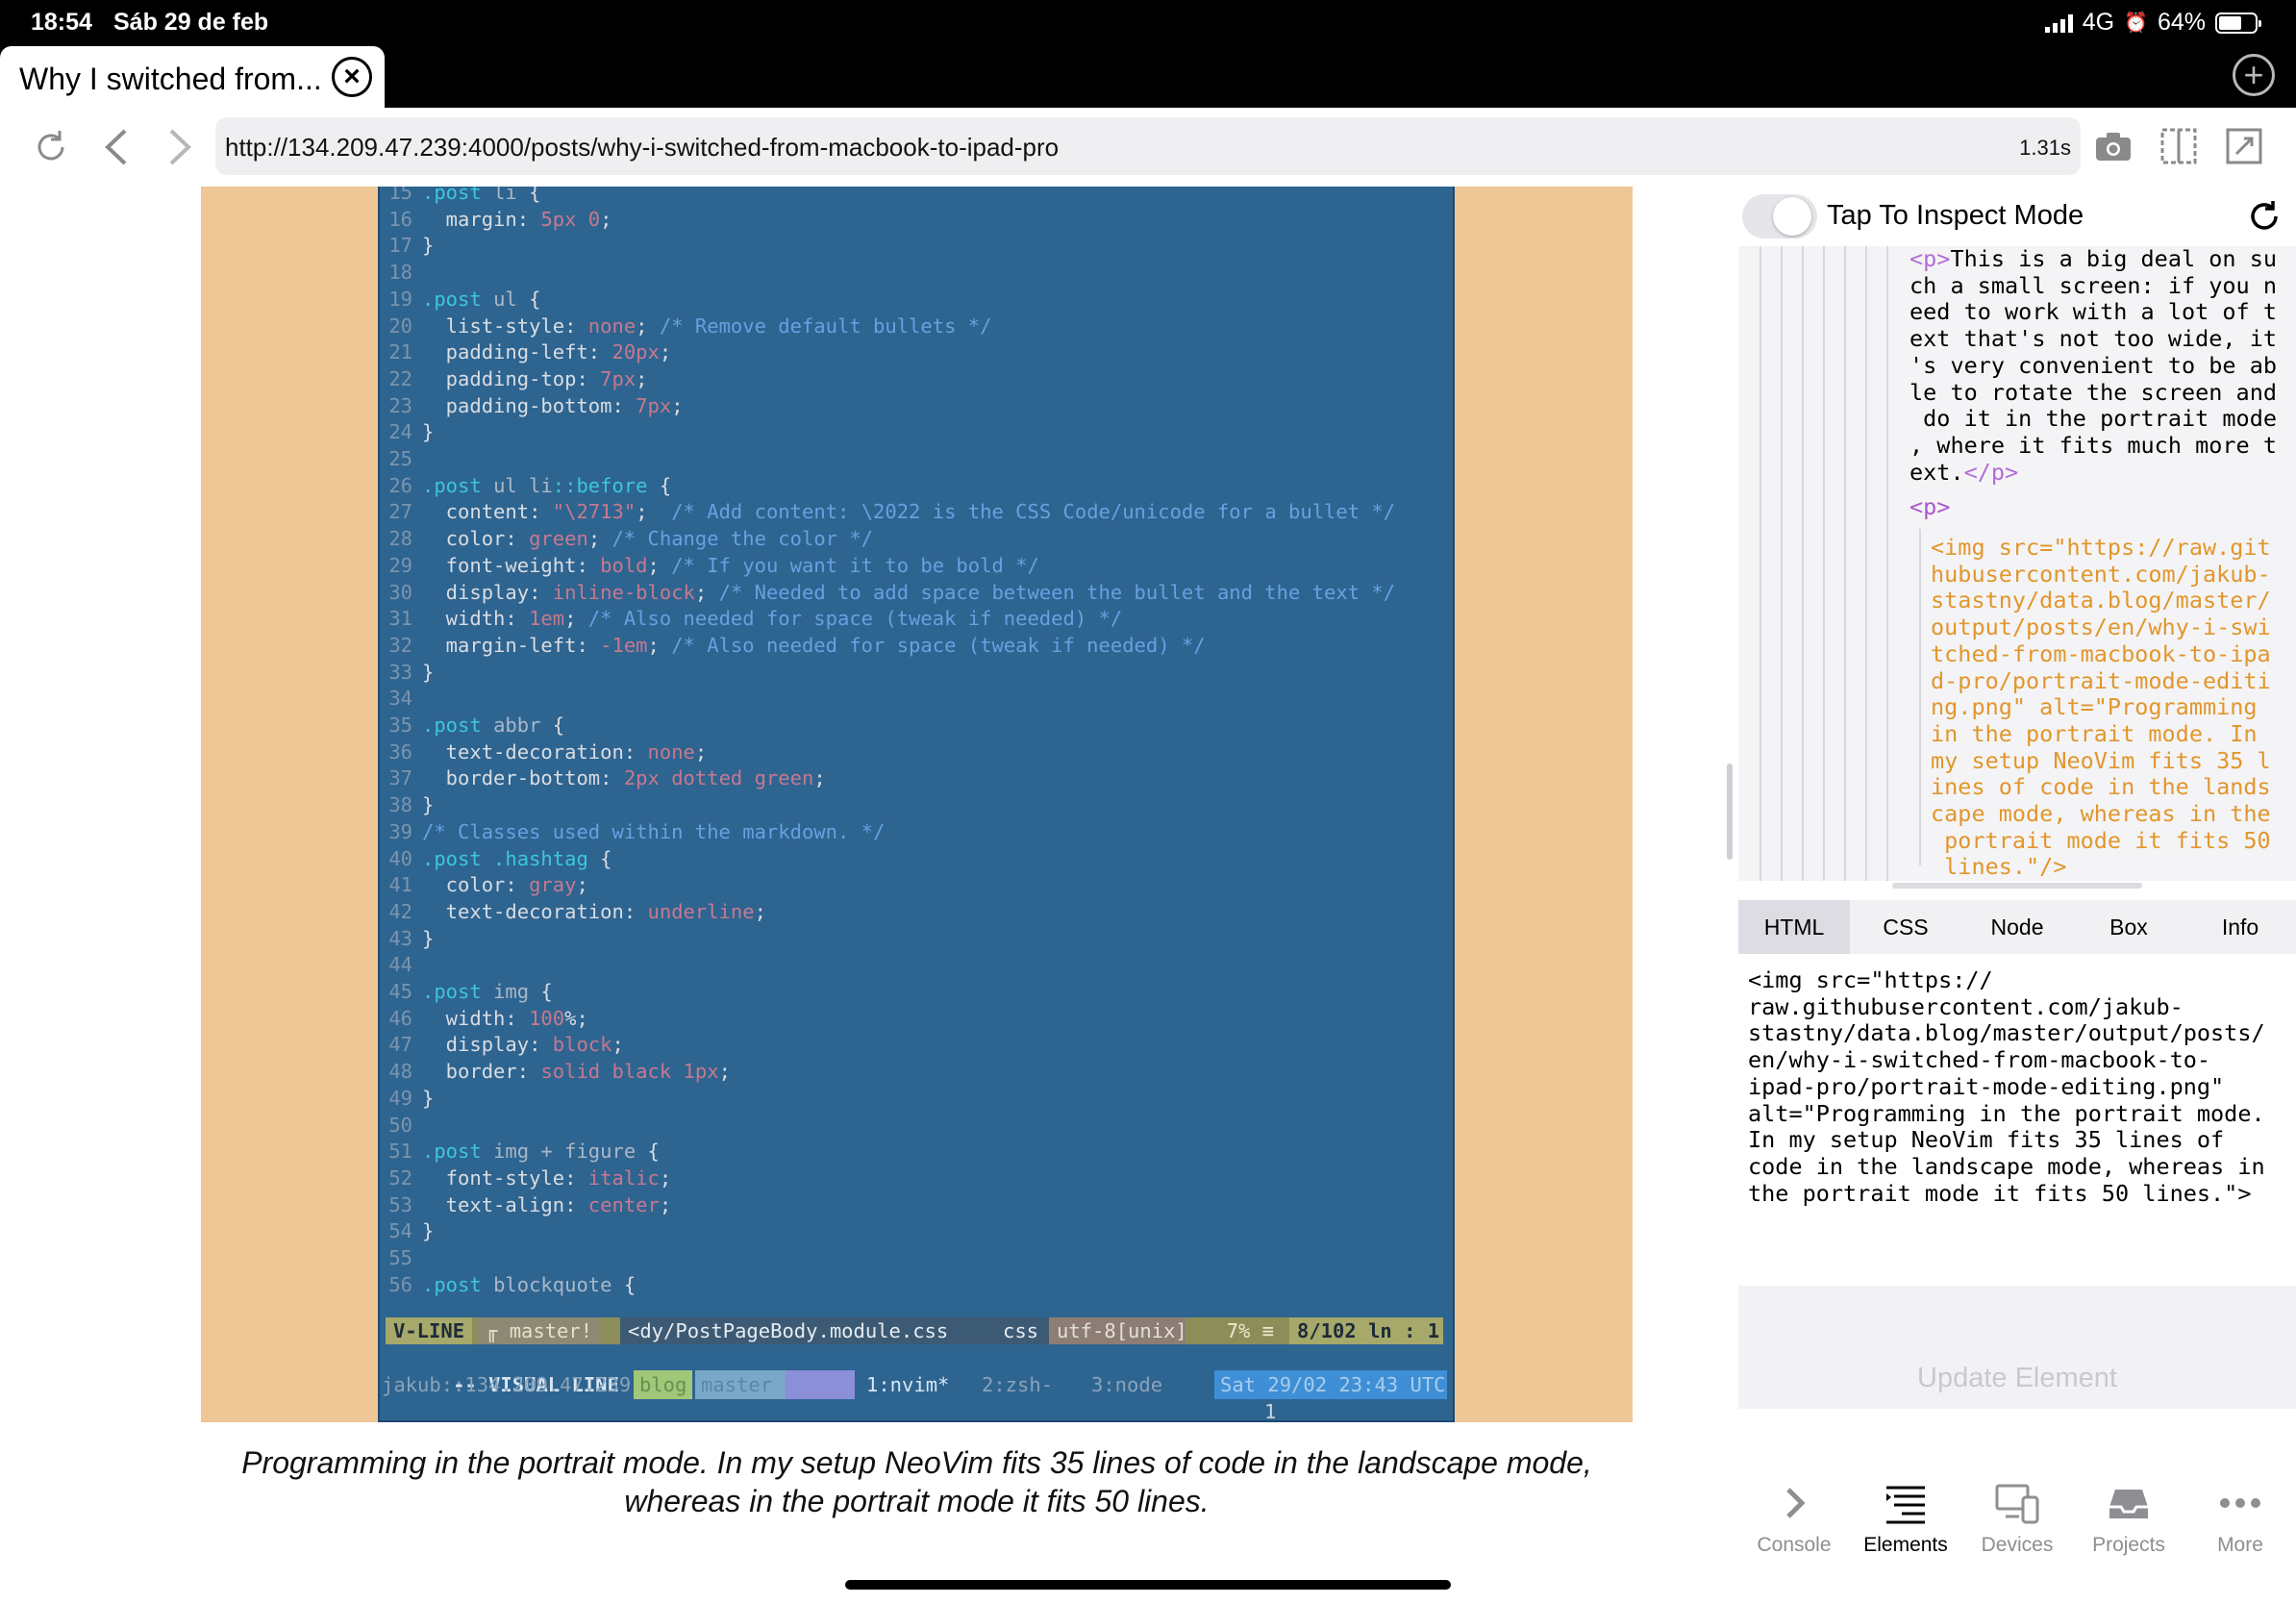 The width and height of the screenshot is (2296, 1604). Describe the element at coordinates (654, 405) in the screenshot. I see `code-token: 7px` at that location.